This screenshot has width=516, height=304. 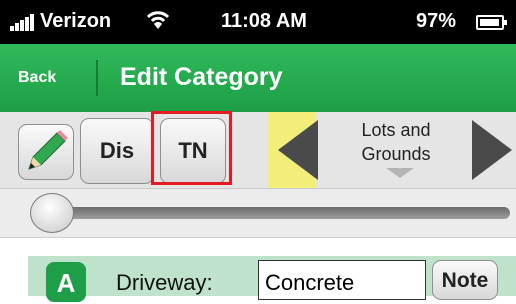 I want to click on battery-percent: 97%, so click(x=436, y=21).